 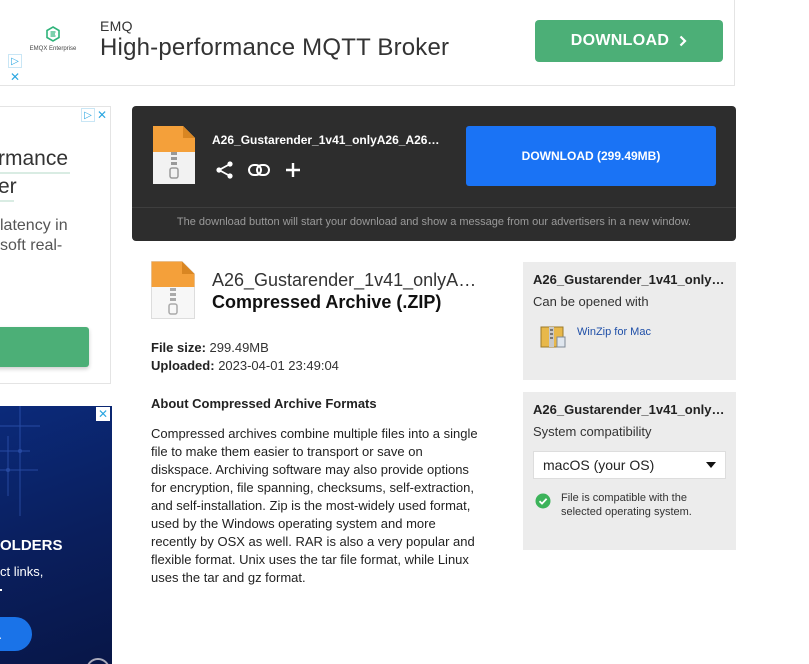 I want to click on emqx-logo: EMQX Enterprise, so click(x=53, y=42).